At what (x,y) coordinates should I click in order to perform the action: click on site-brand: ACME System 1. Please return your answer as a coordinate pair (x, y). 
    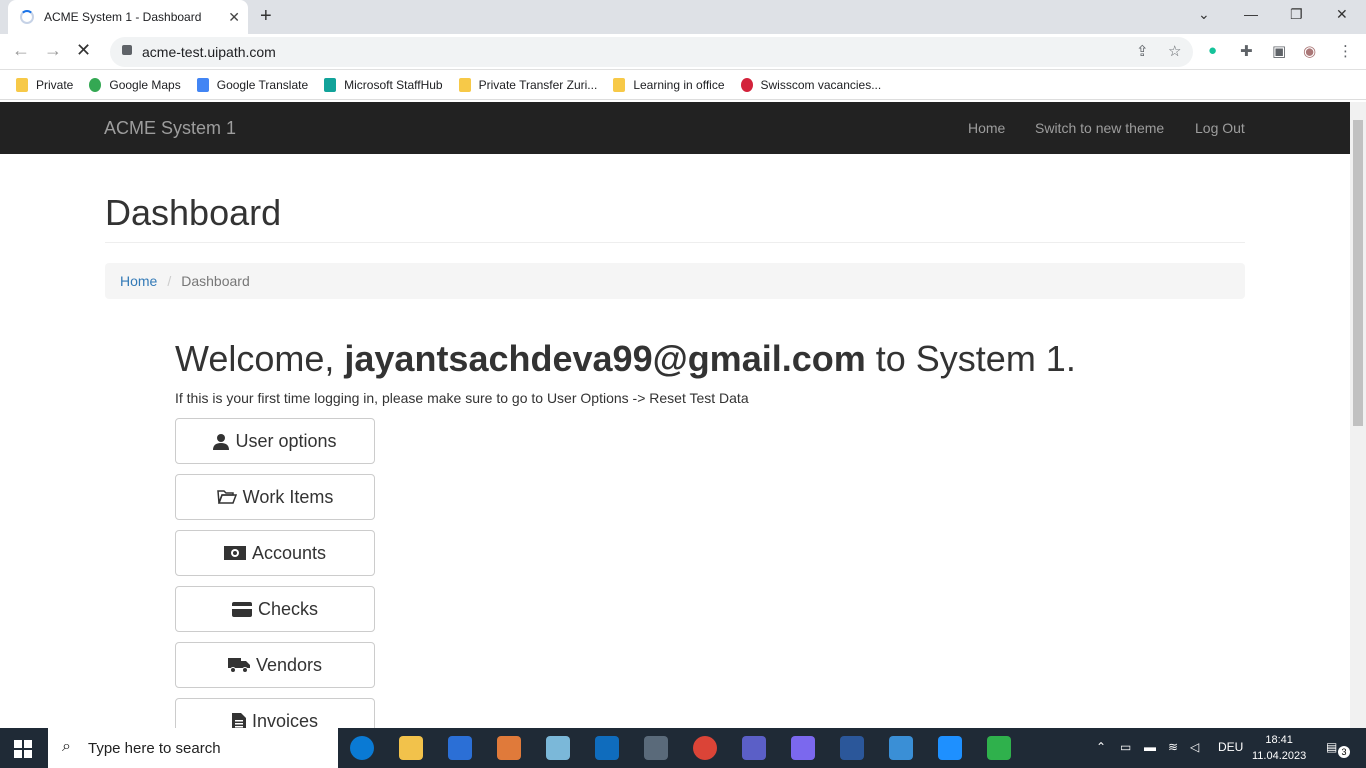
    Looking at the image, I should click on (170, 128).